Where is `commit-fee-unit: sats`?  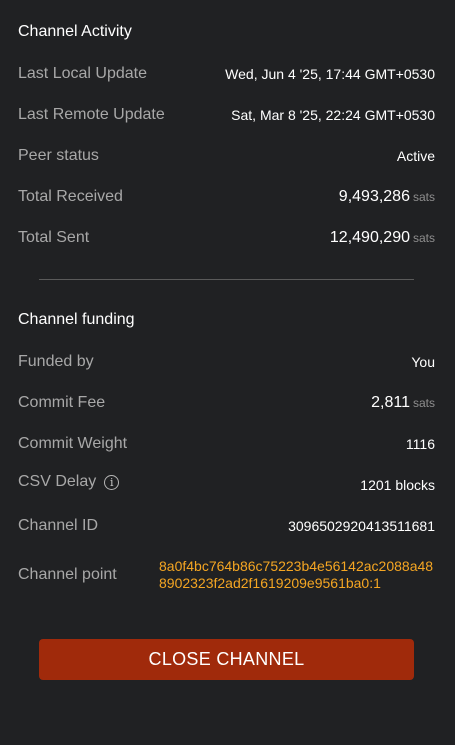
commit-fee-unit: sats is located at coordinates (423, 403).